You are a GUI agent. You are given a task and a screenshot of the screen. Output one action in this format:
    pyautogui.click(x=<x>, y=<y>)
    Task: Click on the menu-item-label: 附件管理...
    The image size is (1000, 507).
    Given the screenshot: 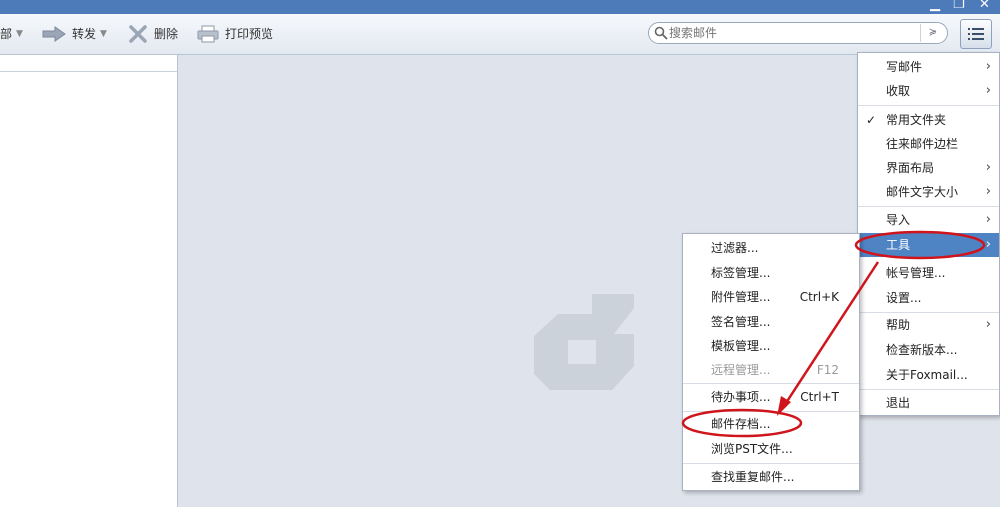 What is the action you would take?
    pyautogui.click(x=741, y=297)
    